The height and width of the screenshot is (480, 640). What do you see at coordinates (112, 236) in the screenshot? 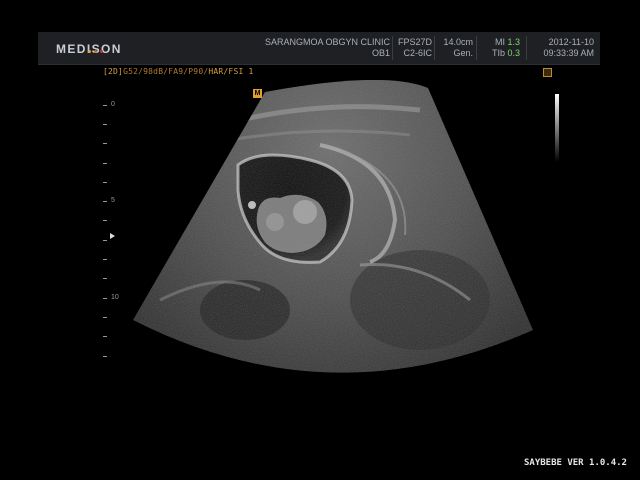
I see `focus-marker-icon` at bounding box center [112, 236].